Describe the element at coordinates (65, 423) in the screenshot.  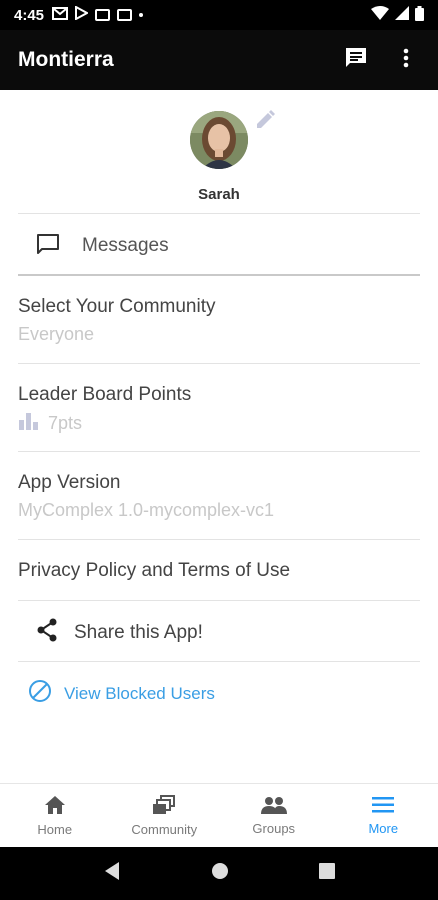
I see `leaderboard-points: 7pts` at that location.